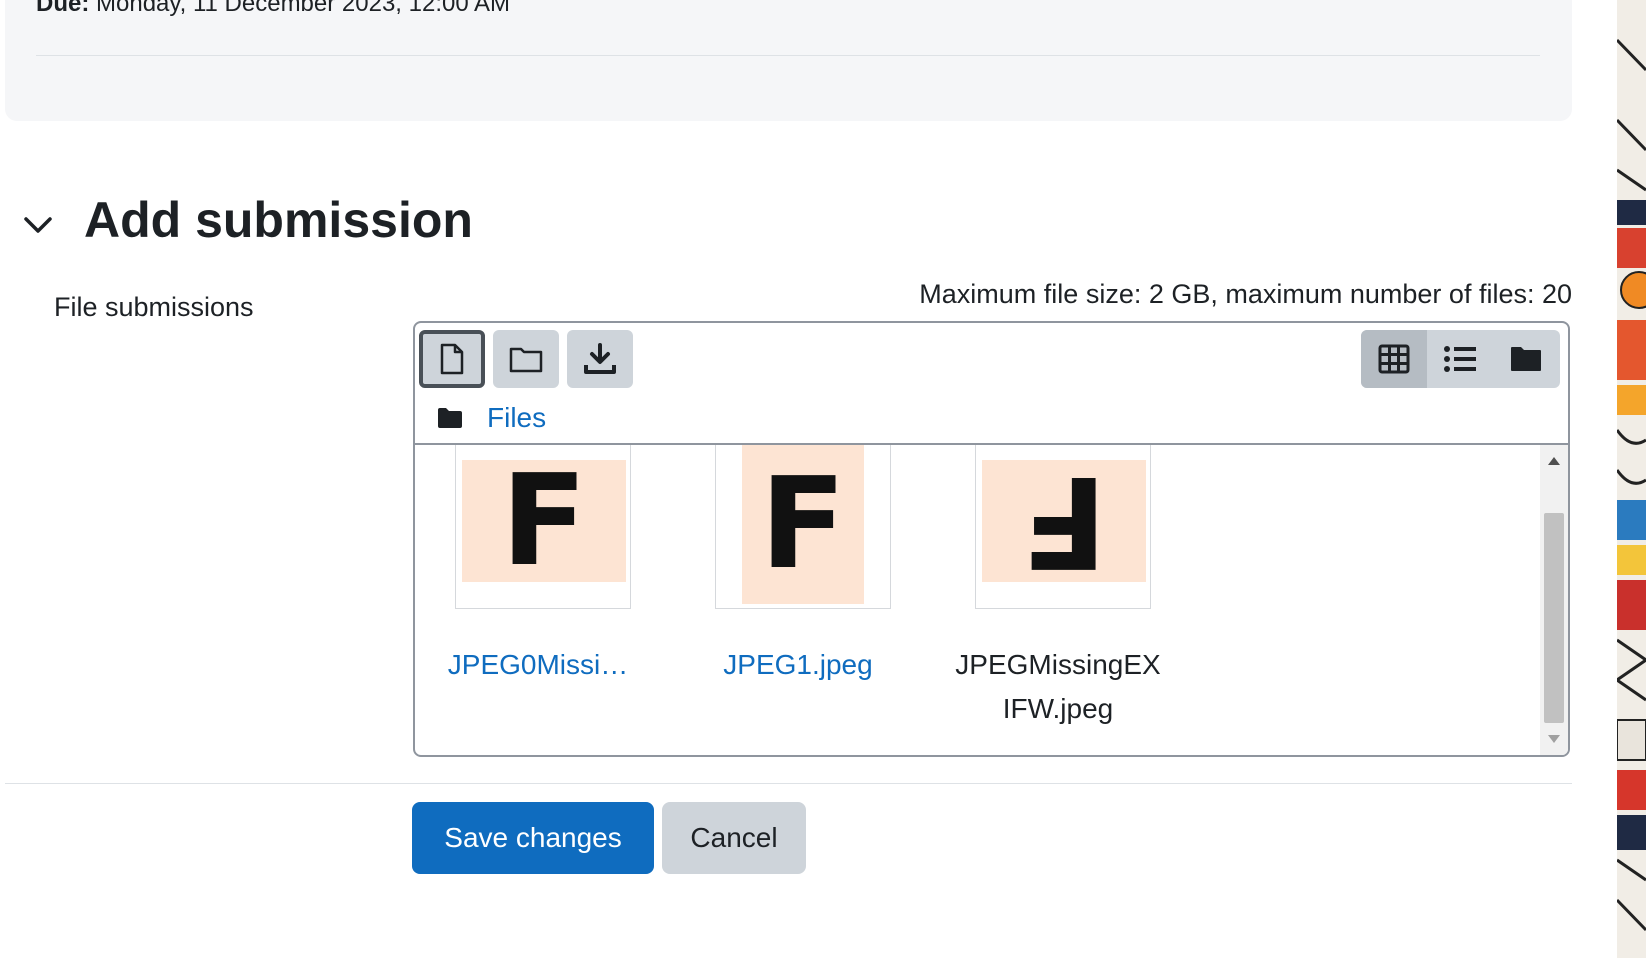 This screenshot has width=1646, height=958. I want to click on file-icon, so click(452, 359).